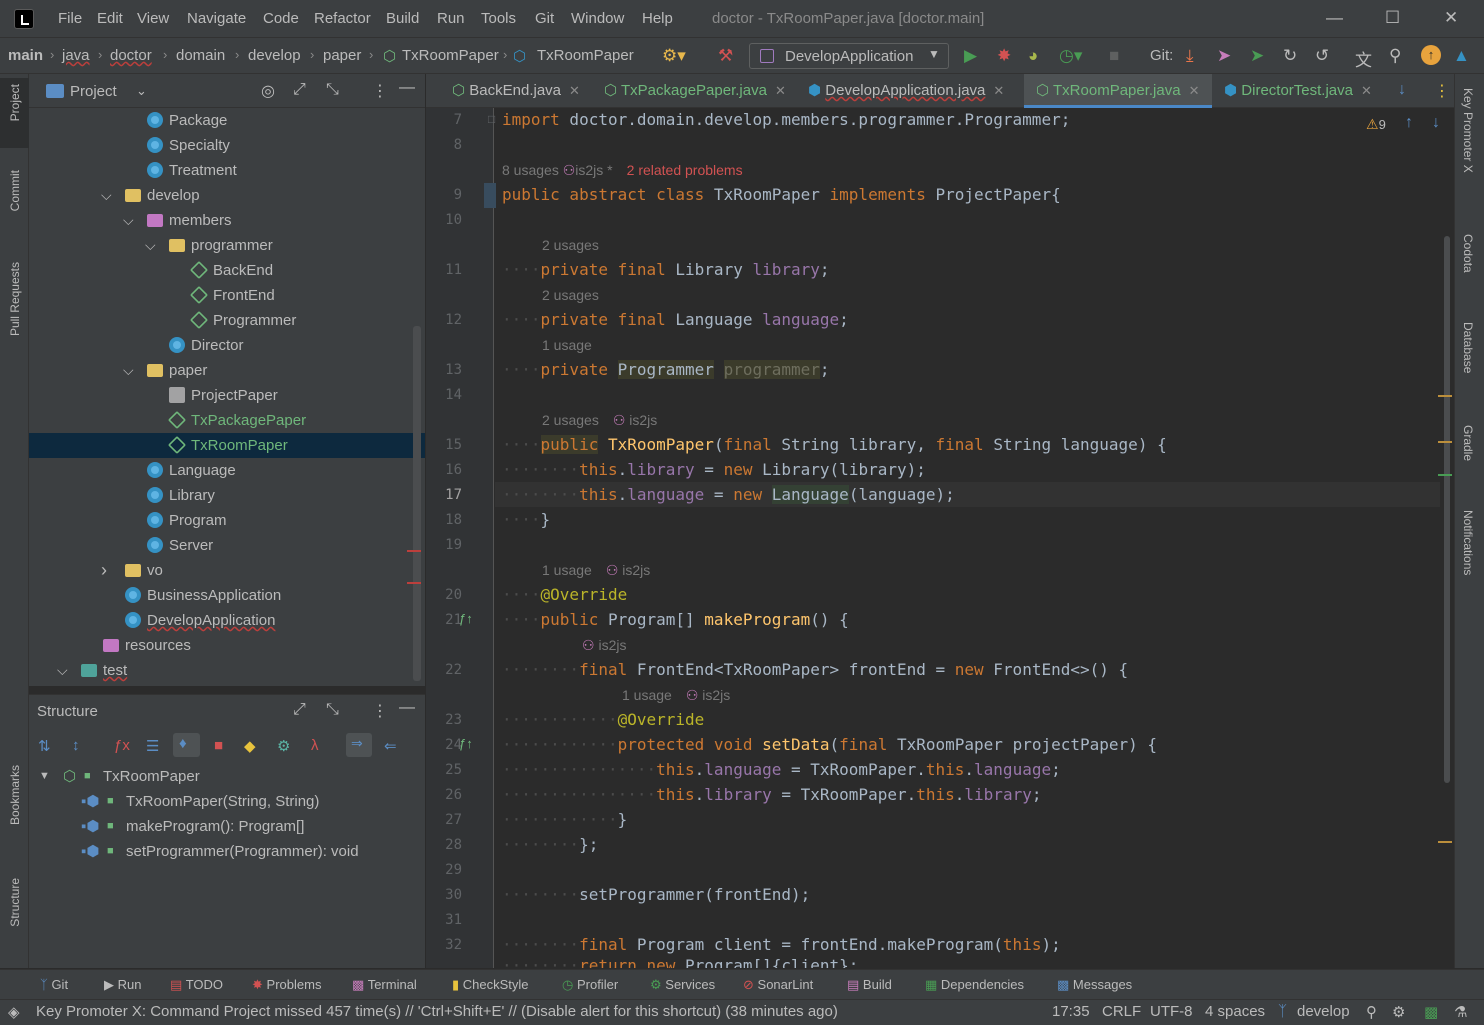  Describe the element at coordinates (70, 18) in the screenshot. I see `menu-file: File` at that location.